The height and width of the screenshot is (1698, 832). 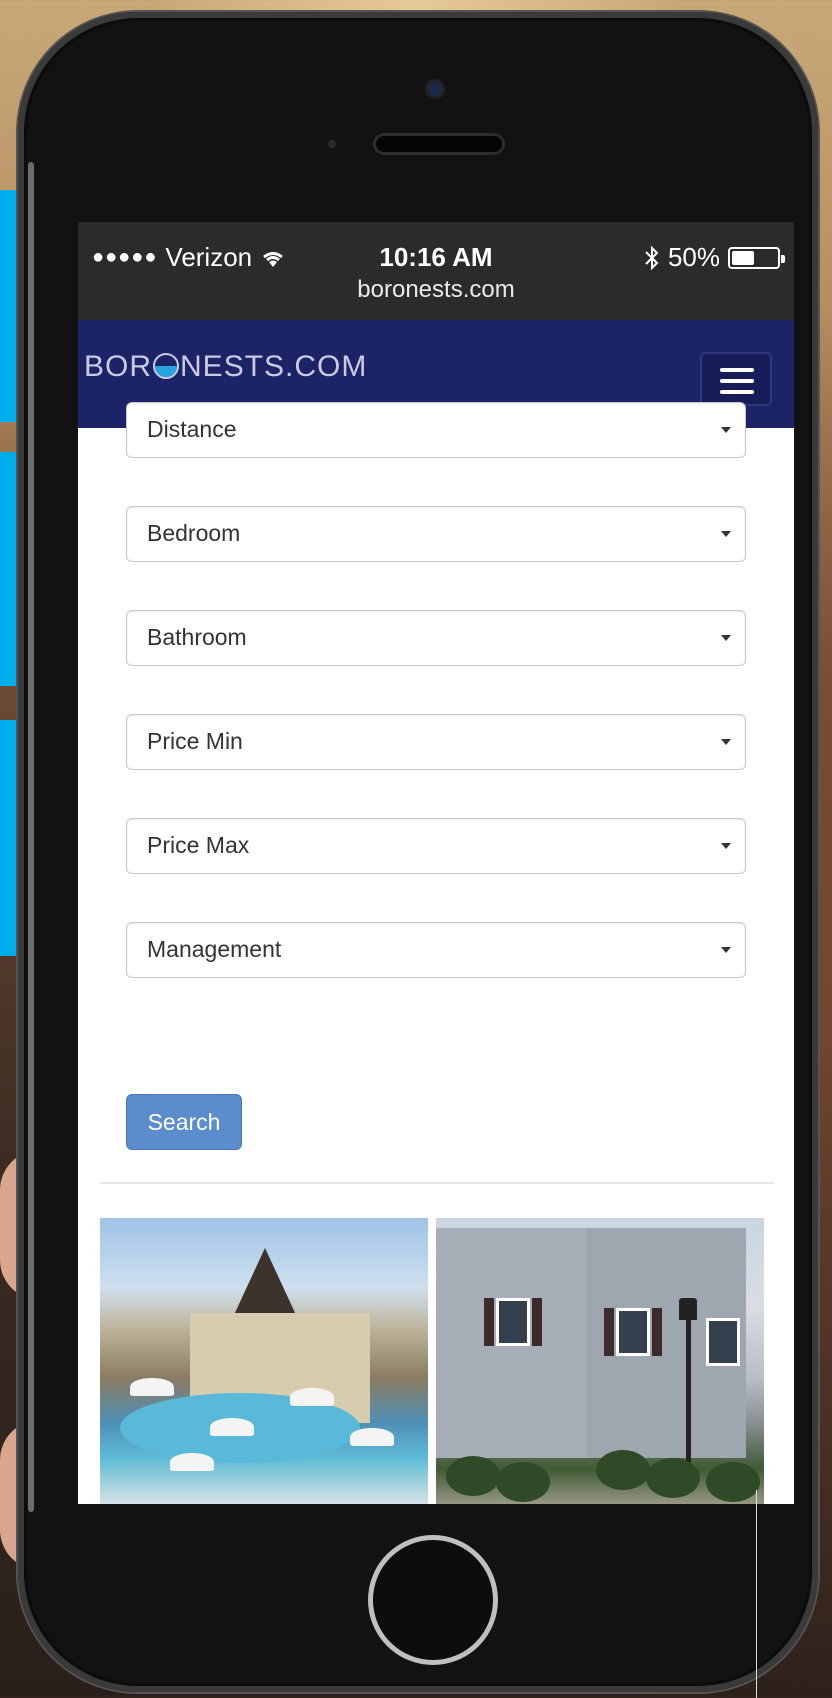 I want to click on property-photo-townhomes, so click(x=600, y=1361).